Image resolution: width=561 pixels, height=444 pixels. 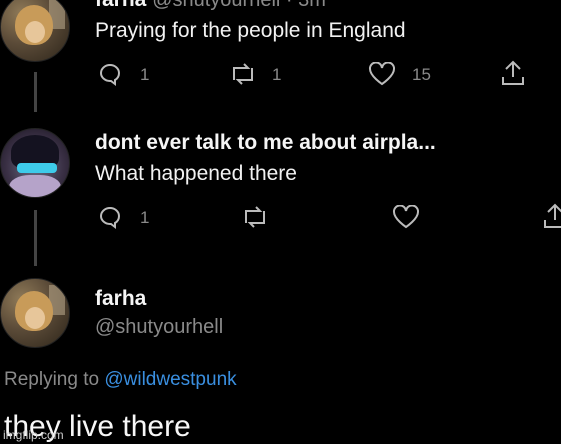 I want to click on replying-to: Replying to @wildwestpunk, so click(x=120, y=380).